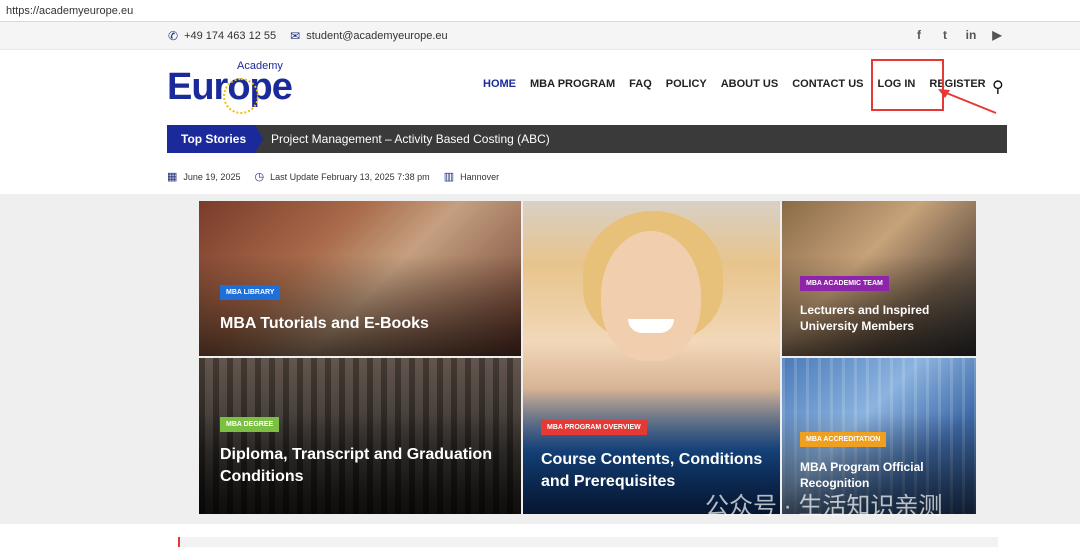 This screenshot has height=547, width=1080. I want to click on nav-about-us: ABOUT US, so click(749, 84).